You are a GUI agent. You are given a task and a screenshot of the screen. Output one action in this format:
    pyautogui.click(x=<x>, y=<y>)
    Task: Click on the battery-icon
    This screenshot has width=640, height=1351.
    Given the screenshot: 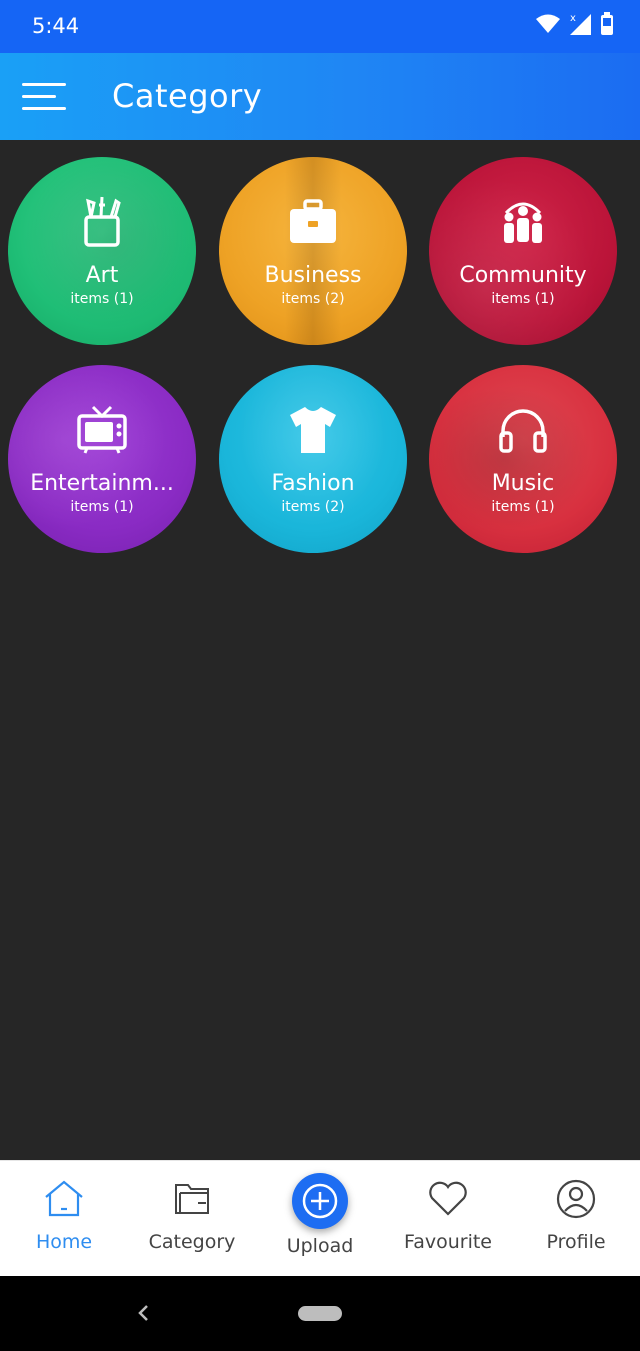 What is the action you would take?
    pyautogui.click(x=607, y=23)
    